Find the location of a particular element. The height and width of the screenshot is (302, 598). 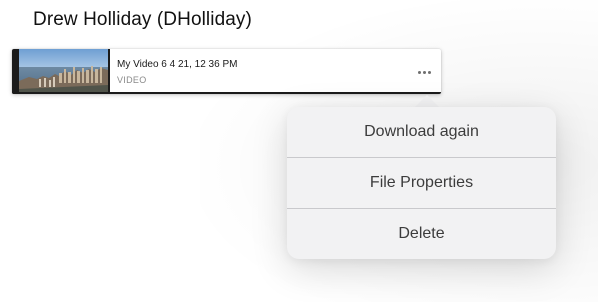

popover-arrow is located at coordinates (427, 101).